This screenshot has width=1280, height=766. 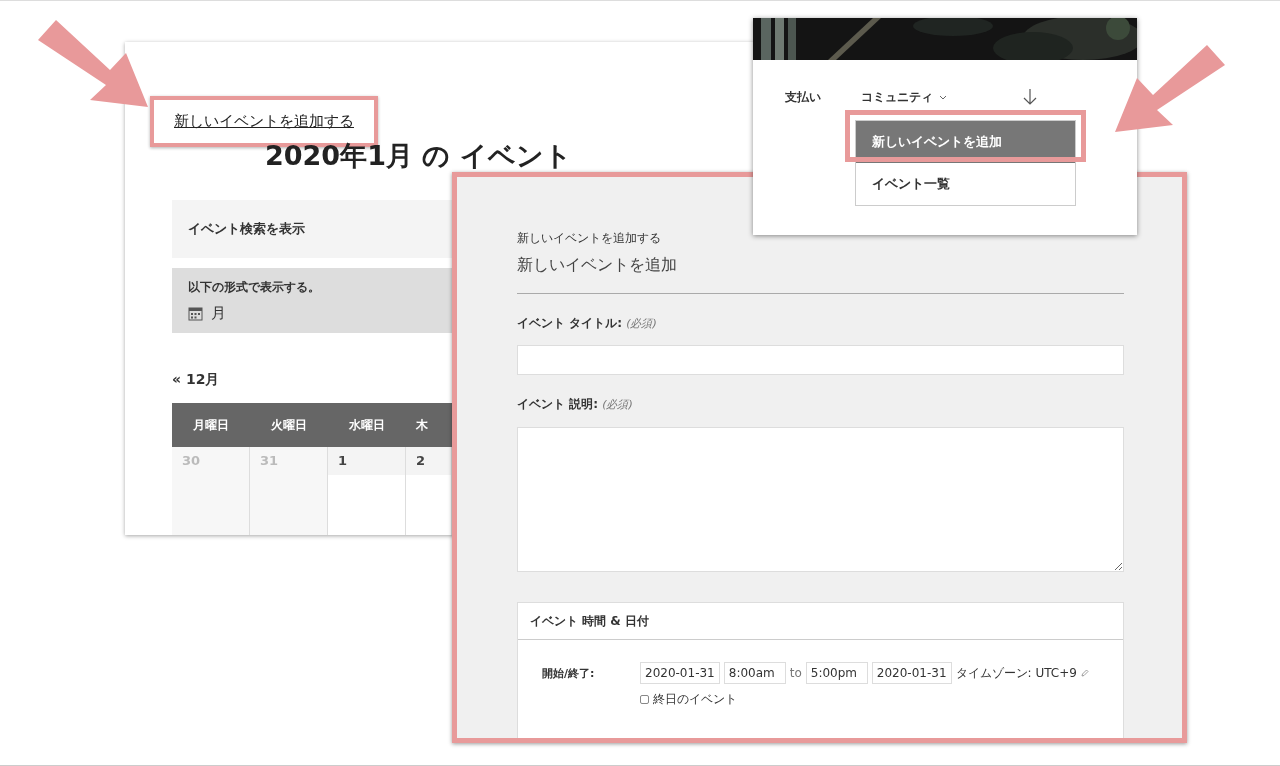 What do you see at coordinates (367, 425) in the screenshot?
I see `weekday-header: 水曜日` at bounding box center [367, 425].